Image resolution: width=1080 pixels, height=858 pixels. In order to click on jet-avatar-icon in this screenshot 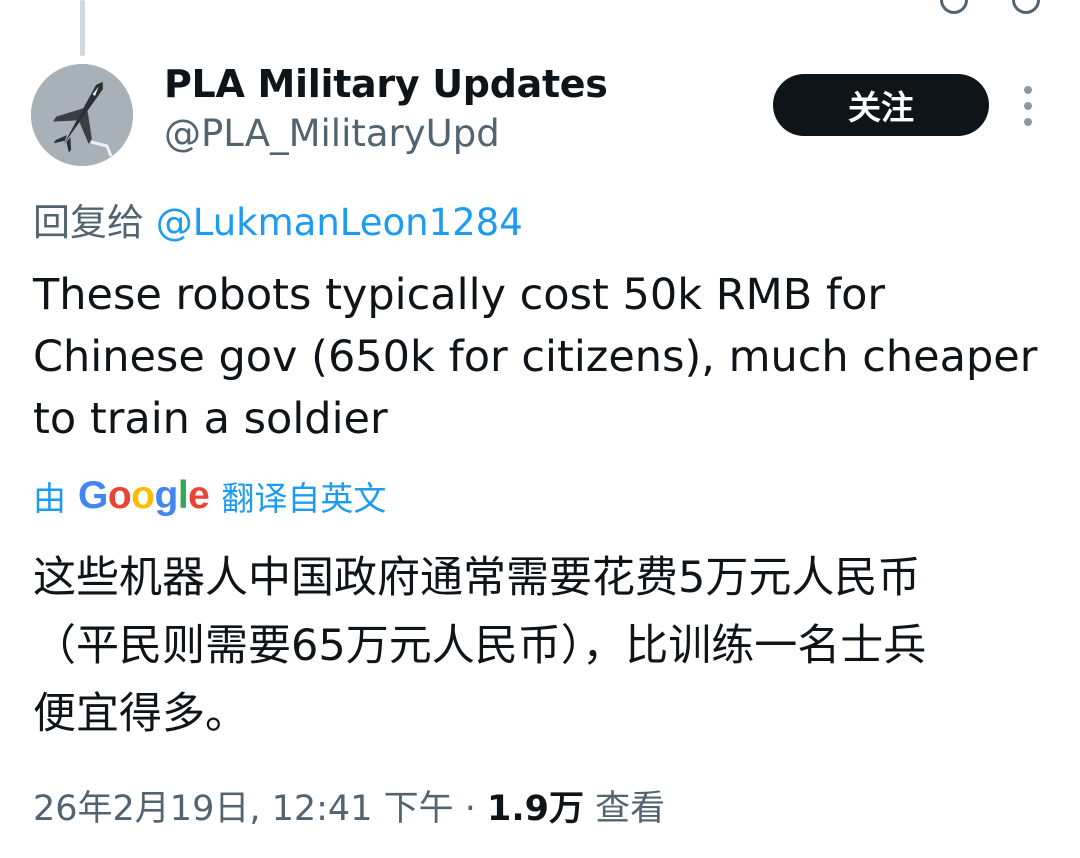, I will do `click(82, 115)`.